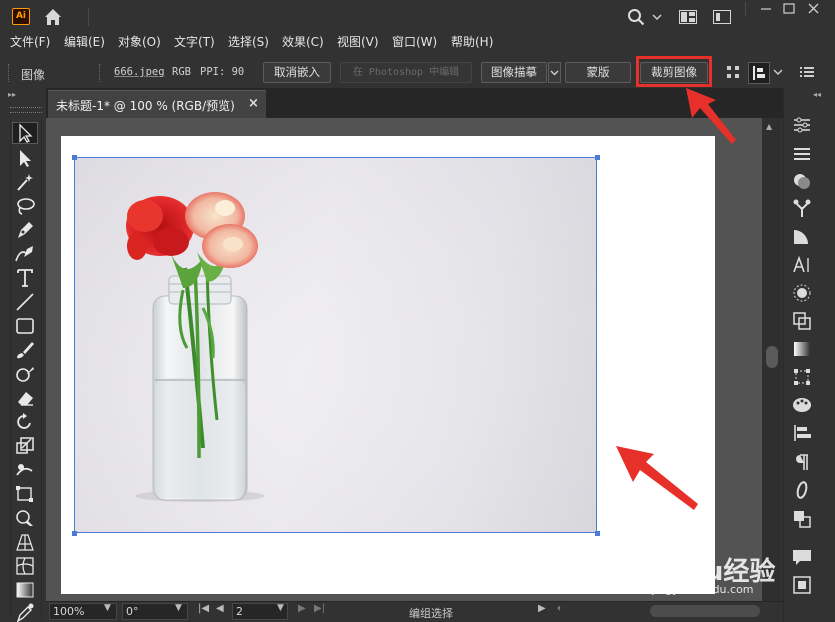  What do you see at coordinates (303, 43) in the screenshot?
I see `menu-effect: 效果(C)` at bounding box center [303, 43].